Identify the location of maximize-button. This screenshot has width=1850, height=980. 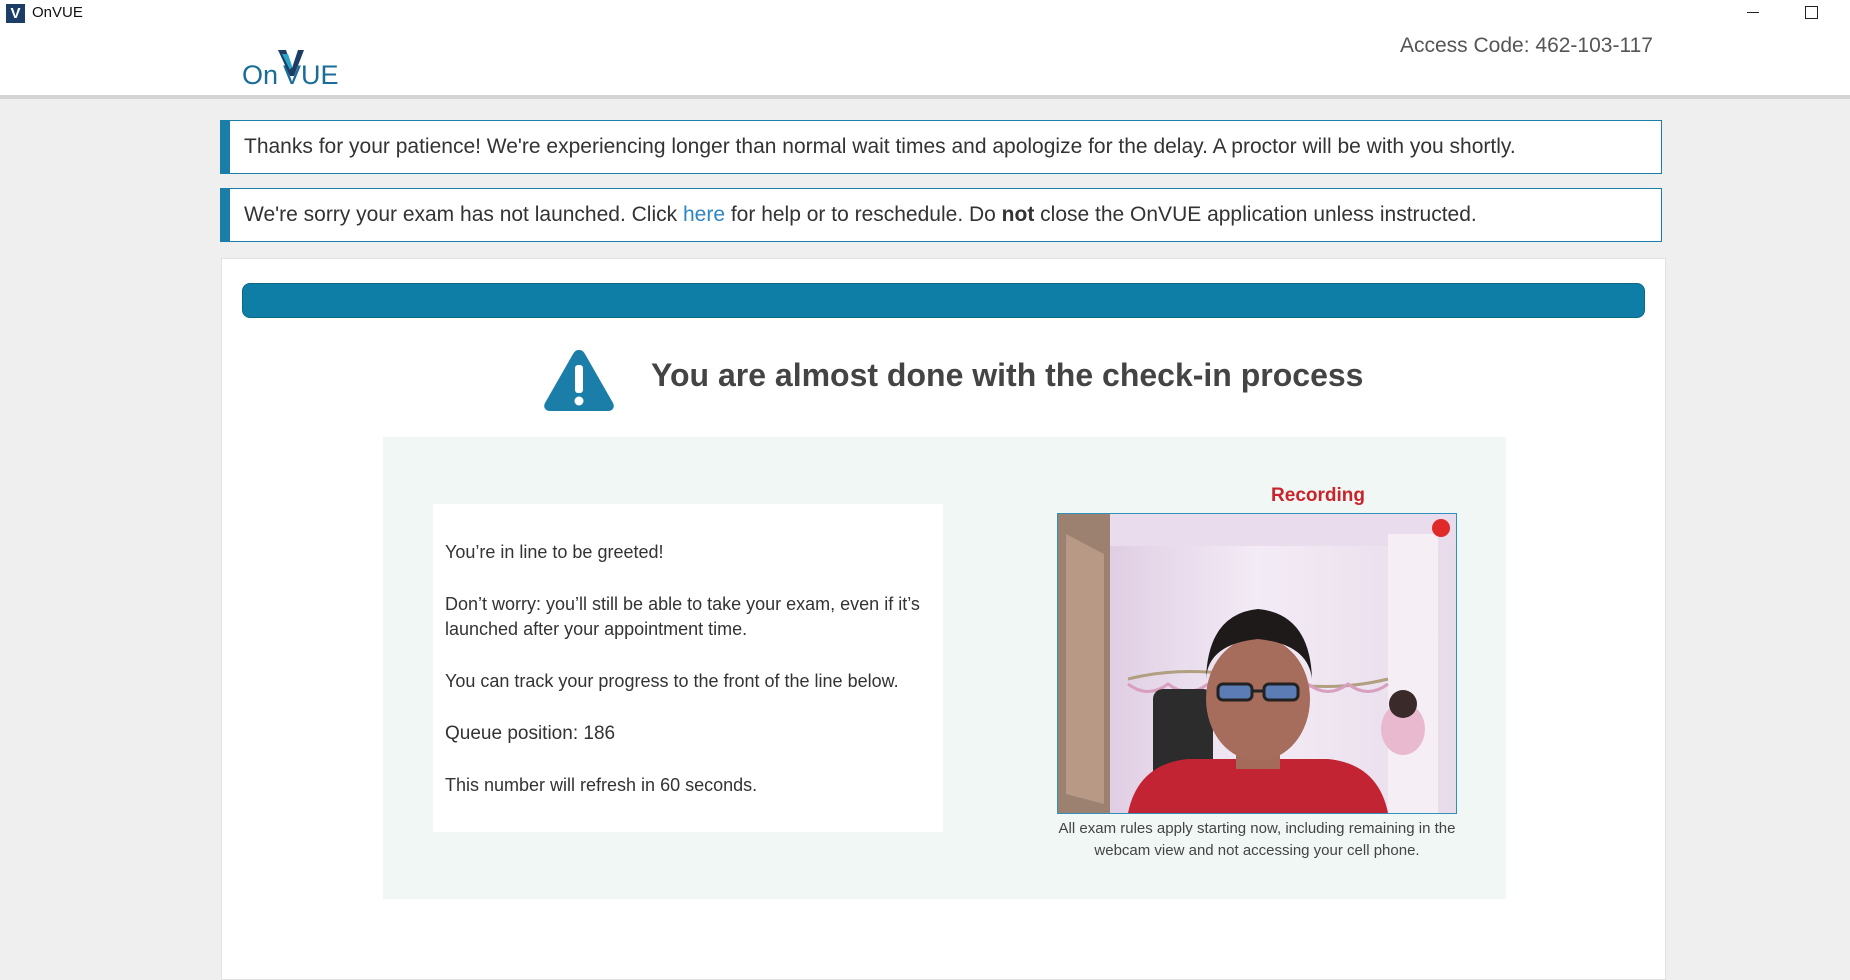
(1811, 13).